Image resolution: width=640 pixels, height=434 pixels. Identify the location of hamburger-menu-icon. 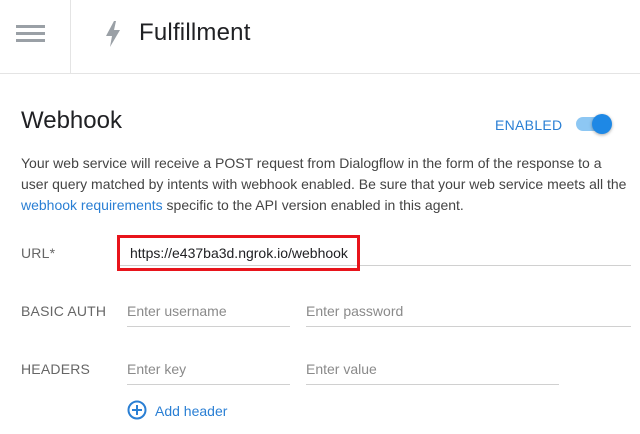
(30, 33).